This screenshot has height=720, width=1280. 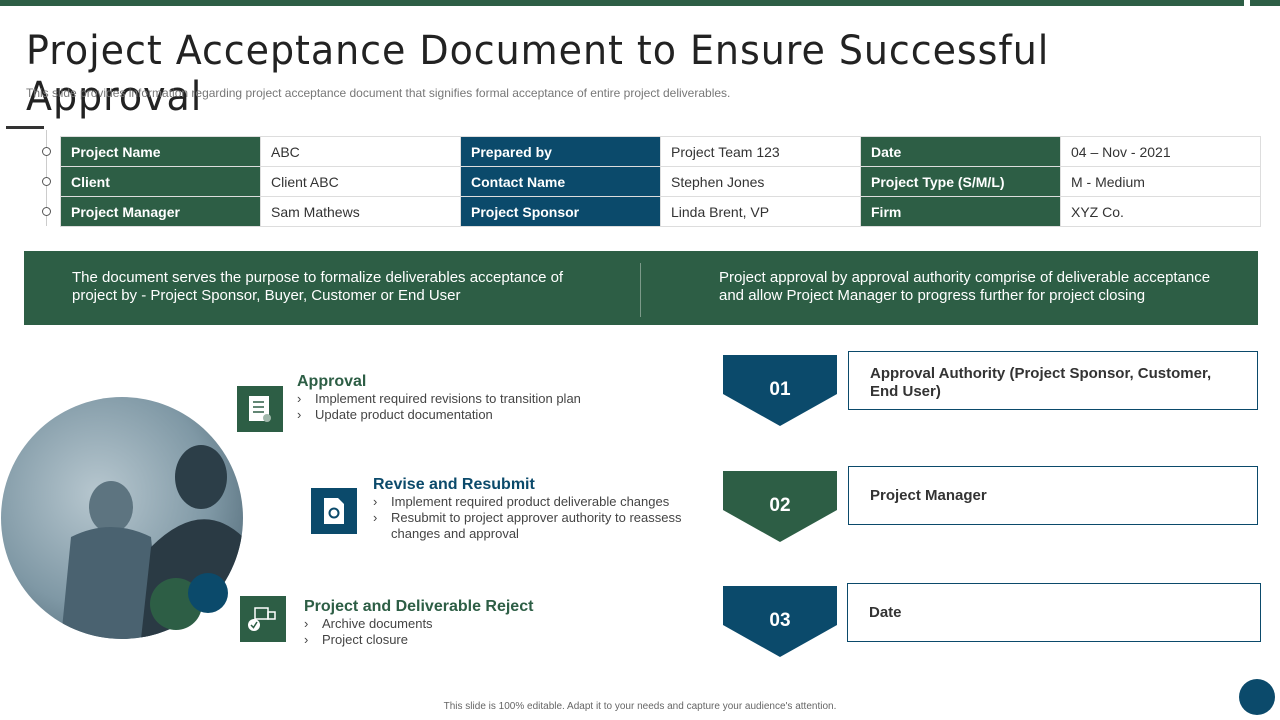 I want to click on list-item: › Archive documents, so click(x=368, y=623).